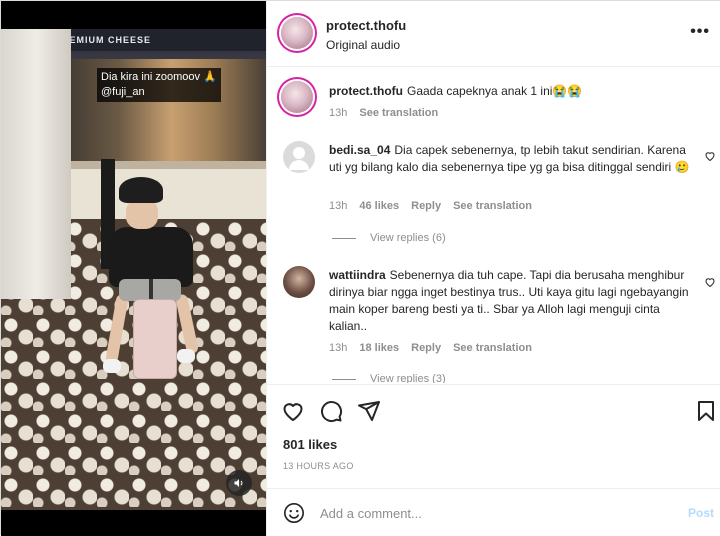 This screenshot has width=720, height=536. Describe the element at coordinates (151, 257) in the screenshot. I see `person` at that location.